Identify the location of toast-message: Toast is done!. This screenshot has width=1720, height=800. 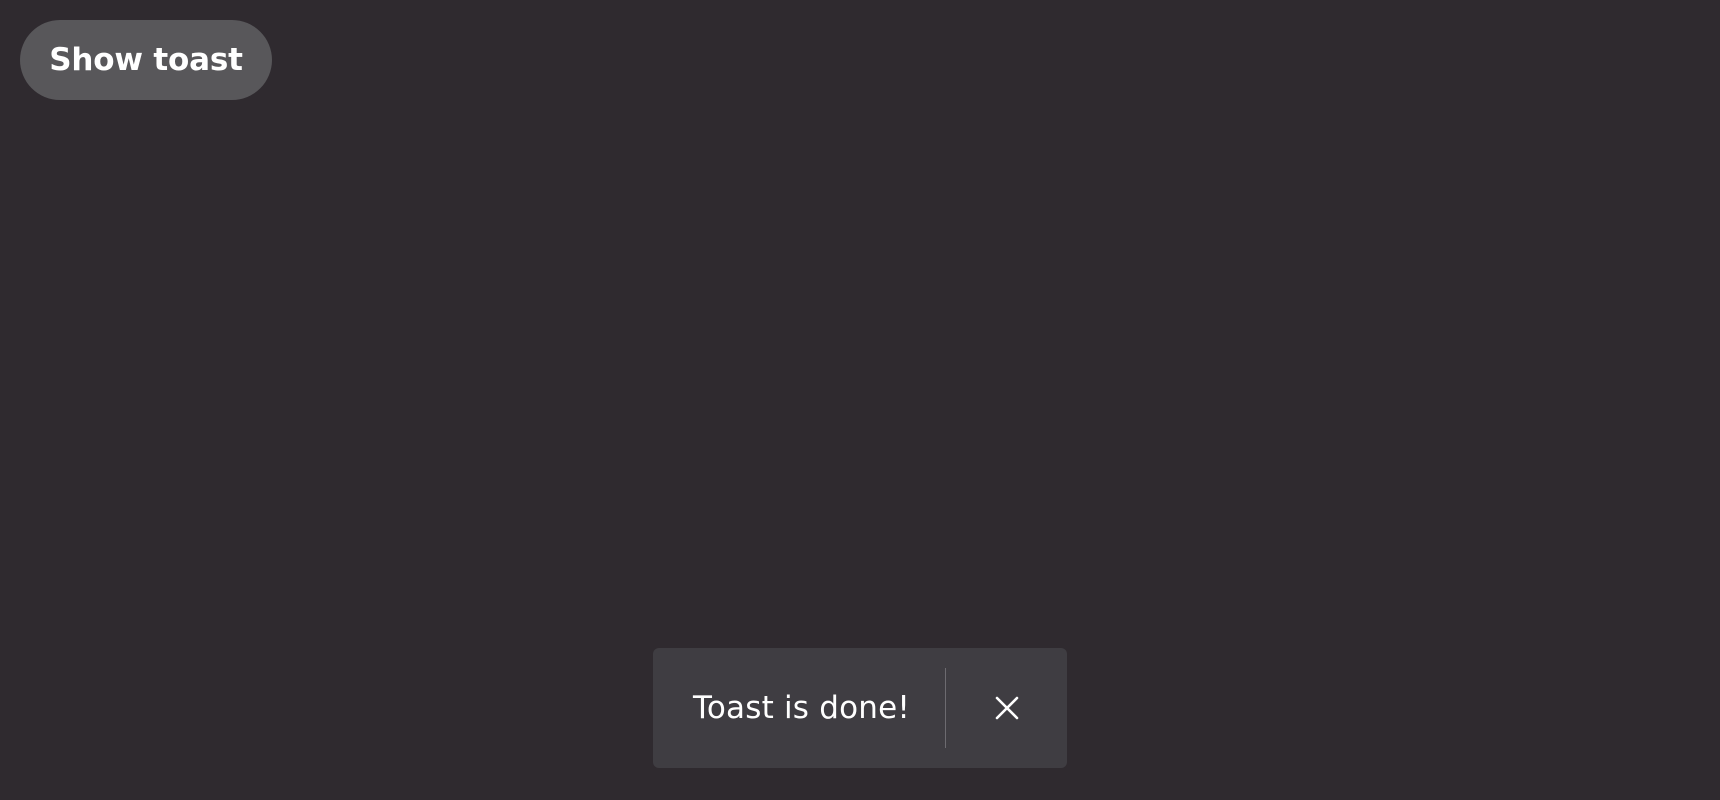
(801, 708).